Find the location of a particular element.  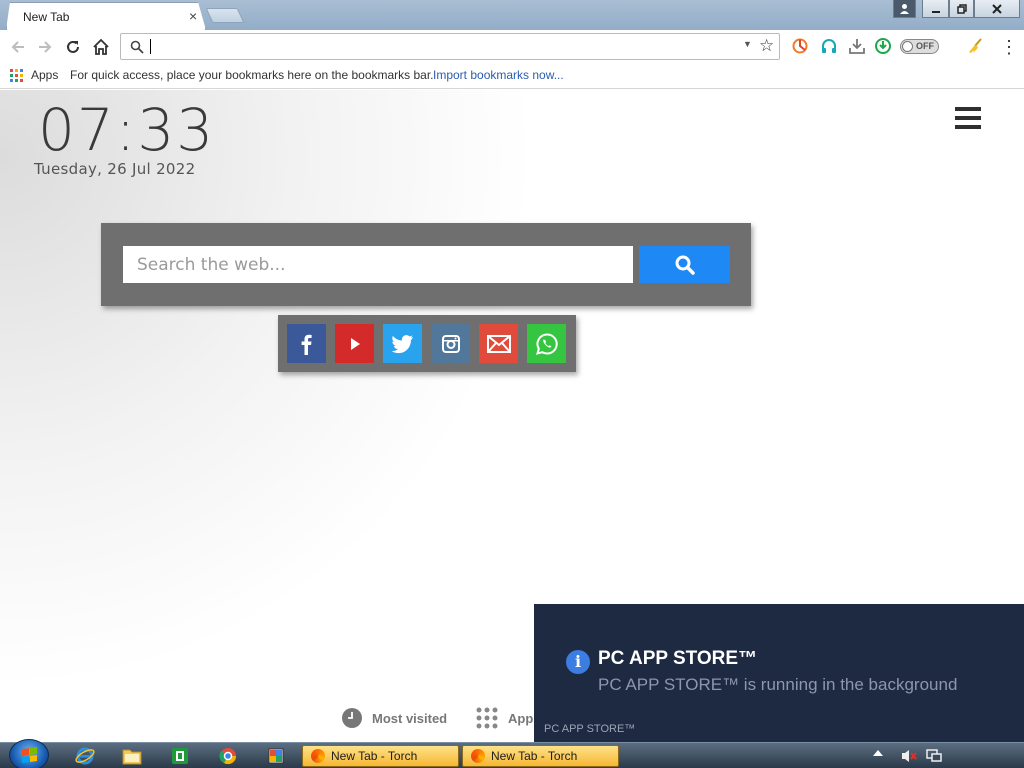

torch-torrent-icon is located at coordinates (883, 46).